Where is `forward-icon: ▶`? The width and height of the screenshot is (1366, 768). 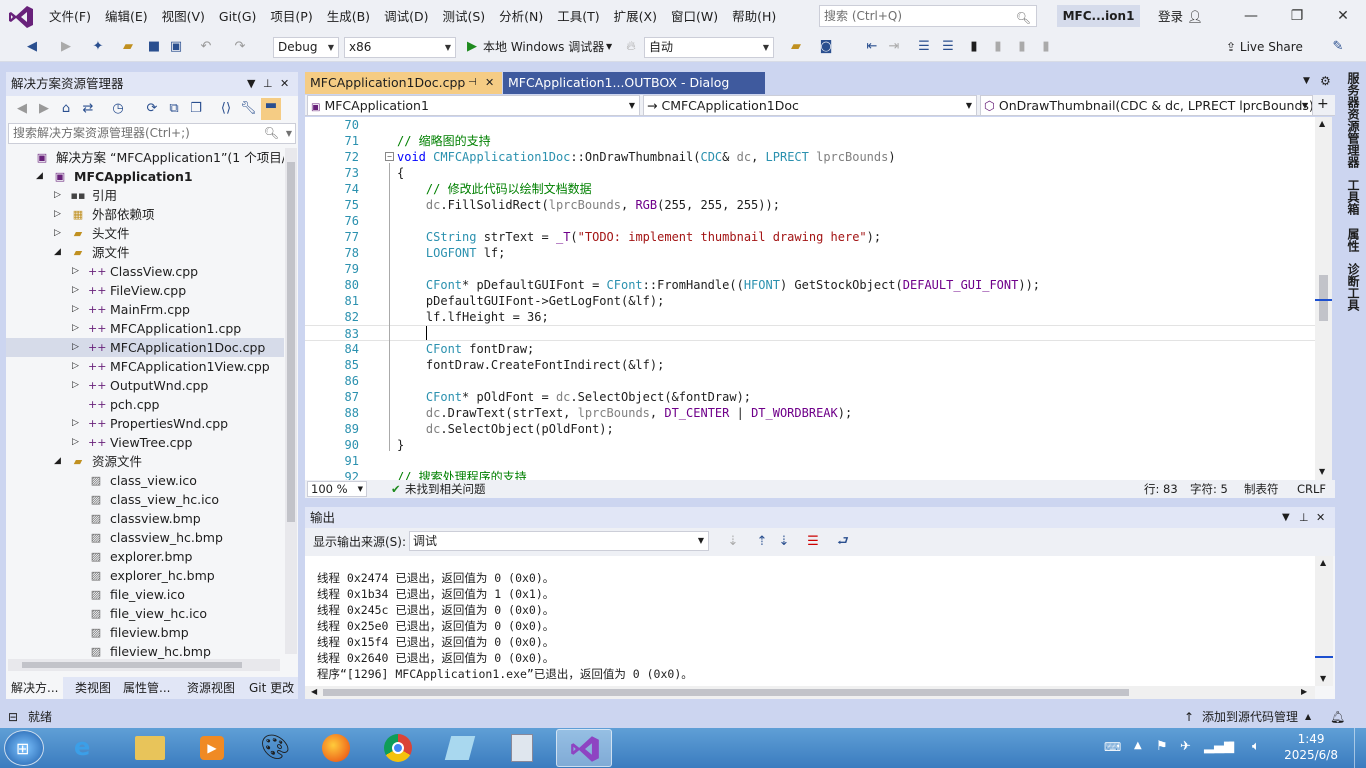
forward-icon: ▶ is located at coordinates (44, 109).